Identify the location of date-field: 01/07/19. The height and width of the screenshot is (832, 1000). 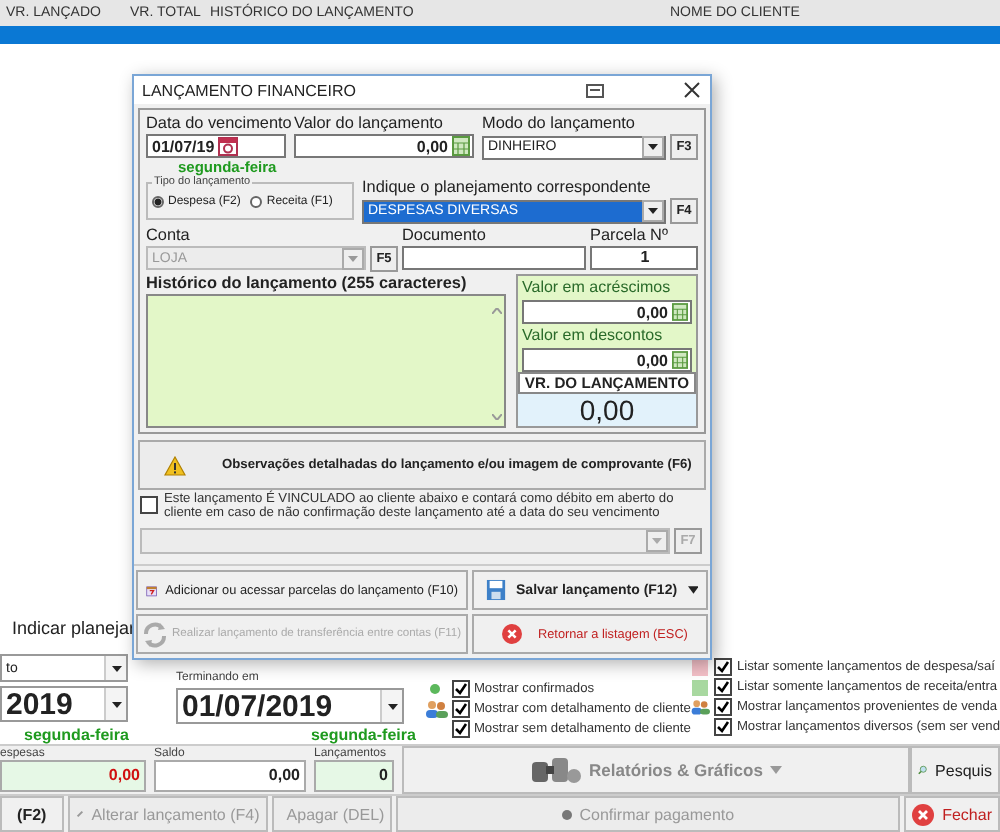
(216, 146).